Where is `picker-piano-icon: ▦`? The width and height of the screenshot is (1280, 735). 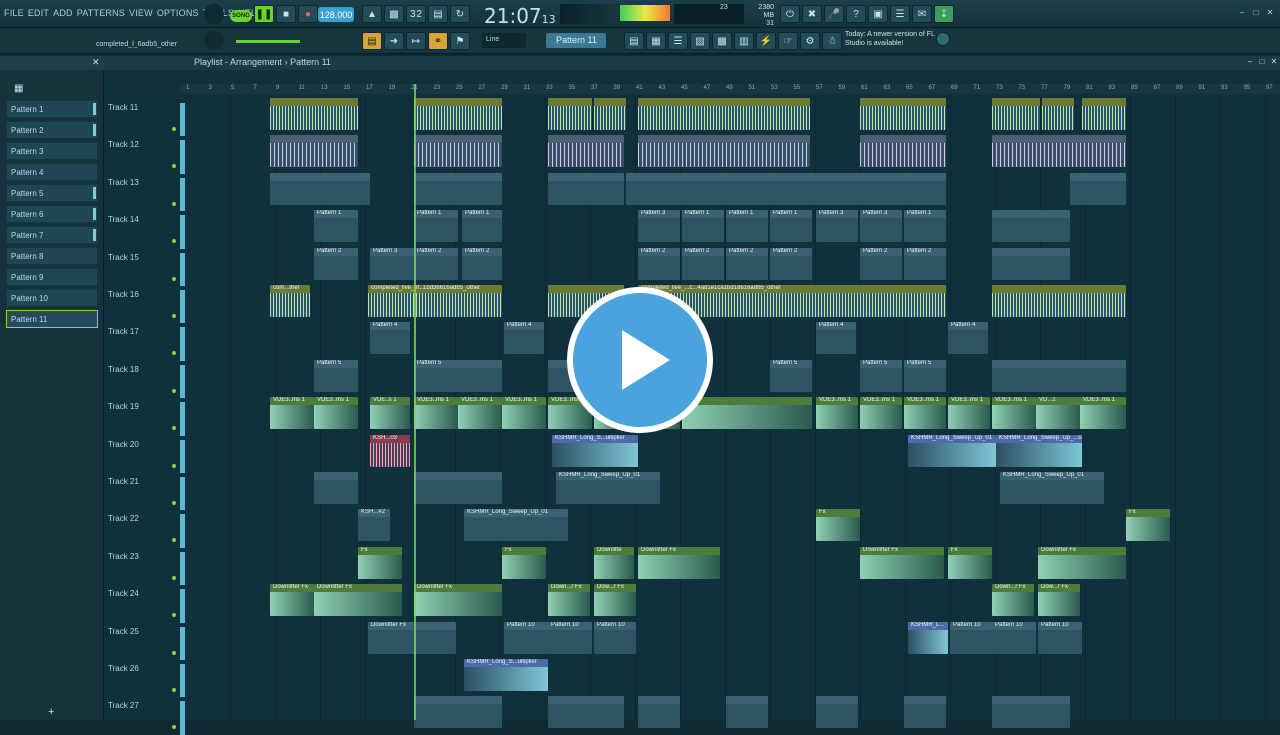 picker-piano-icon: ▦ is located at coordinates (18, 88).